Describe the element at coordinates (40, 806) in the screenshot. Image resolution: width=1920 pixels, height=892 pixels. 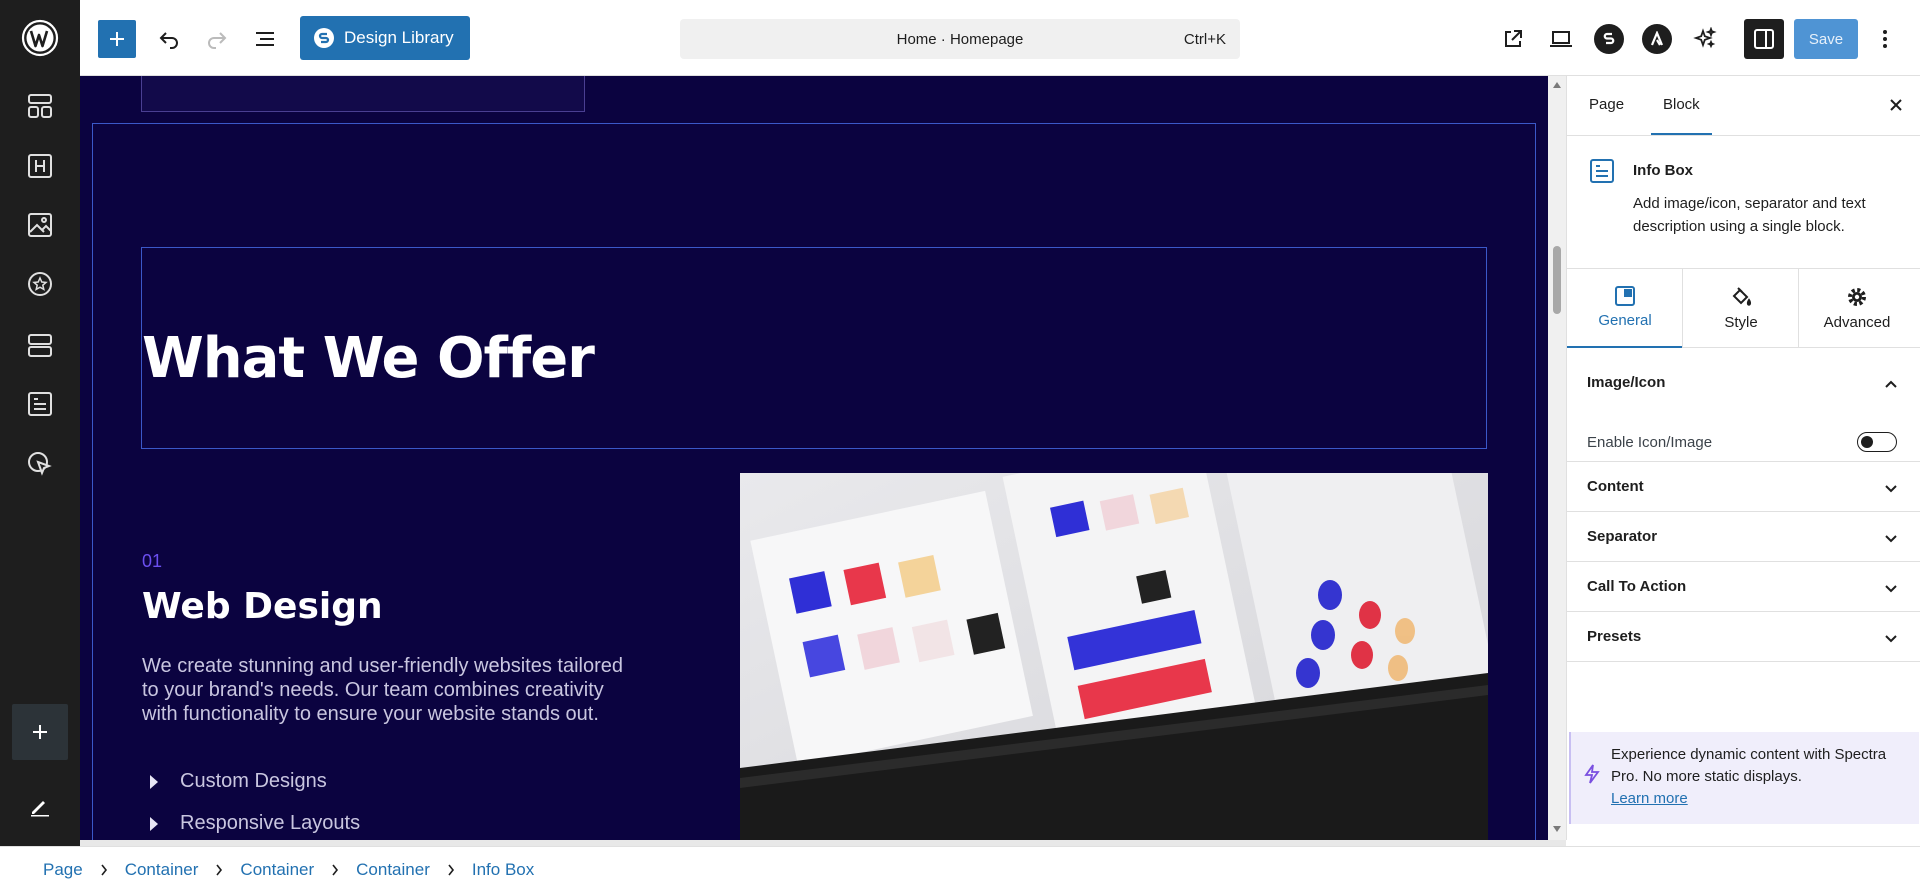
I see `edit-icon` at that location.